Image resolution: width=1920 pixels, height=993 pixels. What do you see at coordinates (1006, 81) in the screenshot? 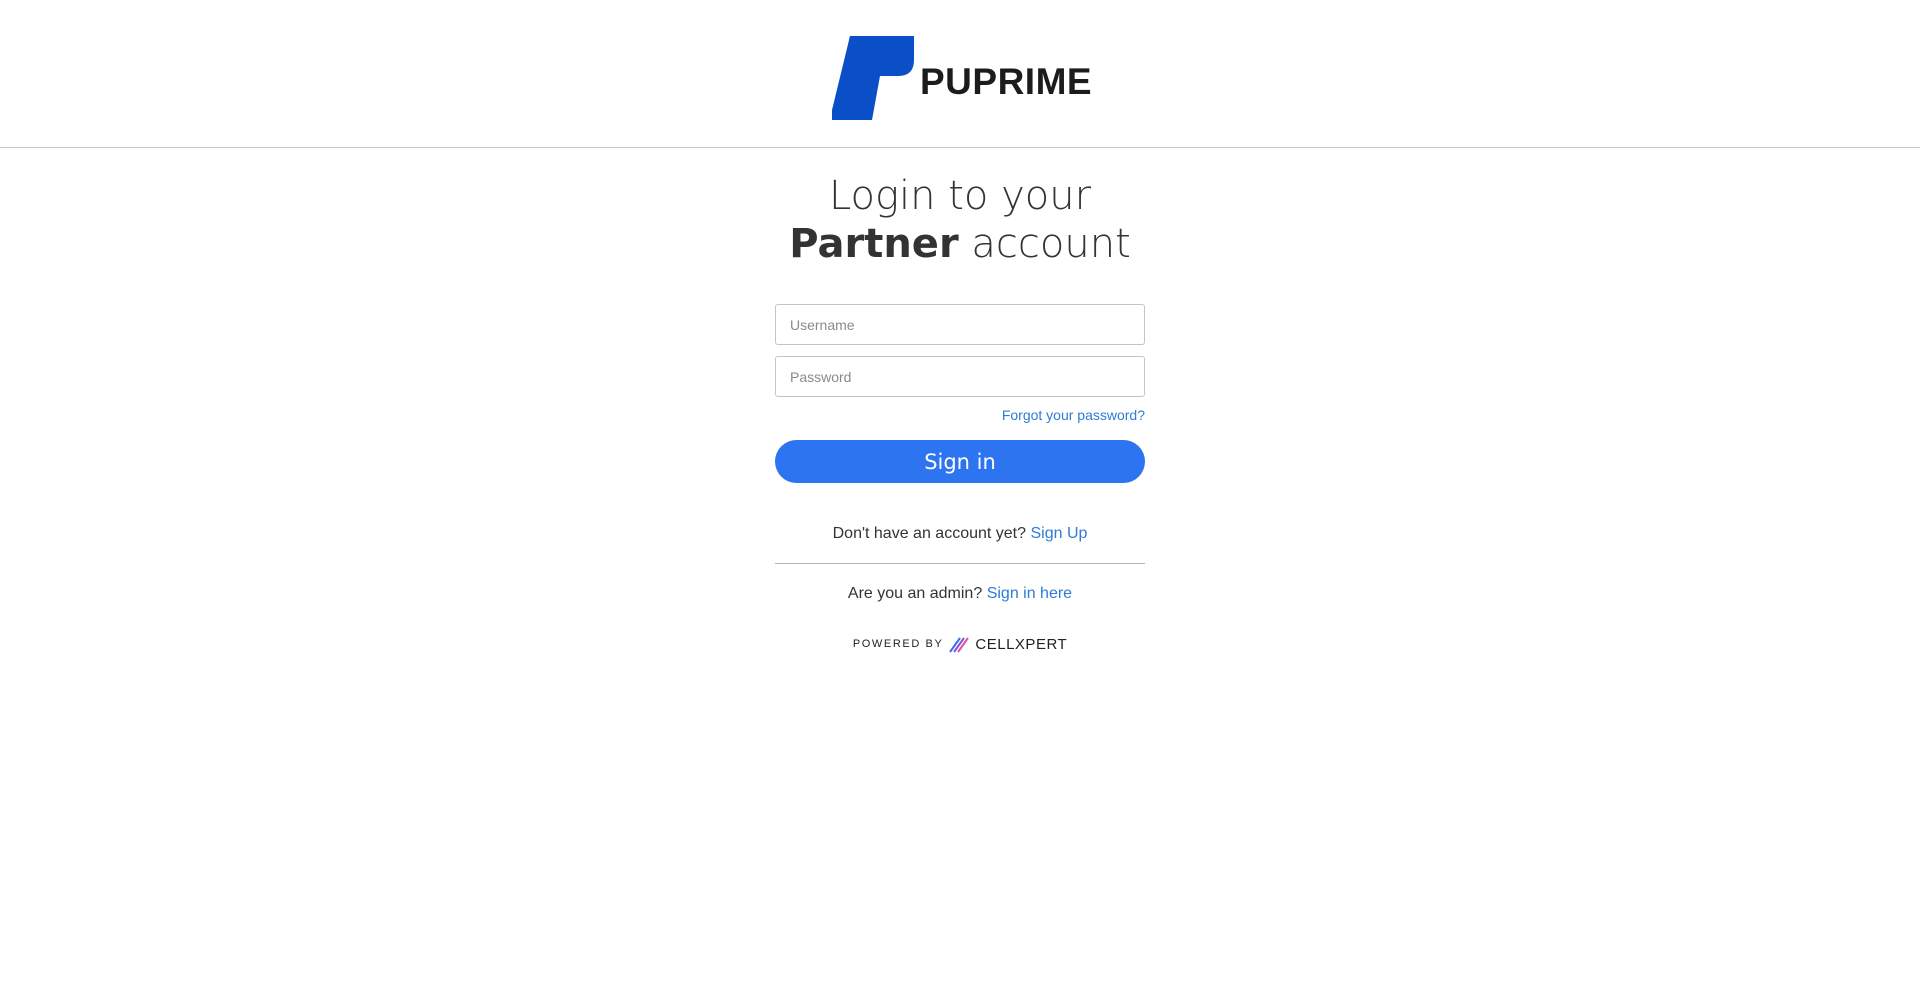
I see `brand-name: PUPRIME` at bounding box center [1006, 81].